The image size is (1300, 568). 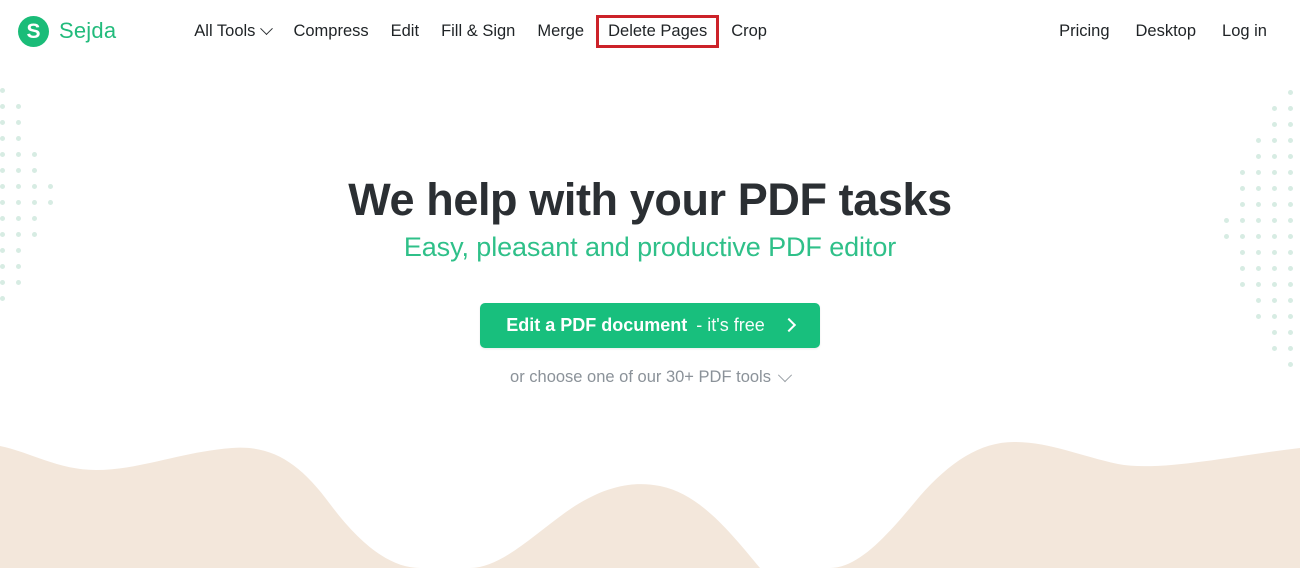 I want to click on brand-mark-letter: S, so click(x=33, y=31).